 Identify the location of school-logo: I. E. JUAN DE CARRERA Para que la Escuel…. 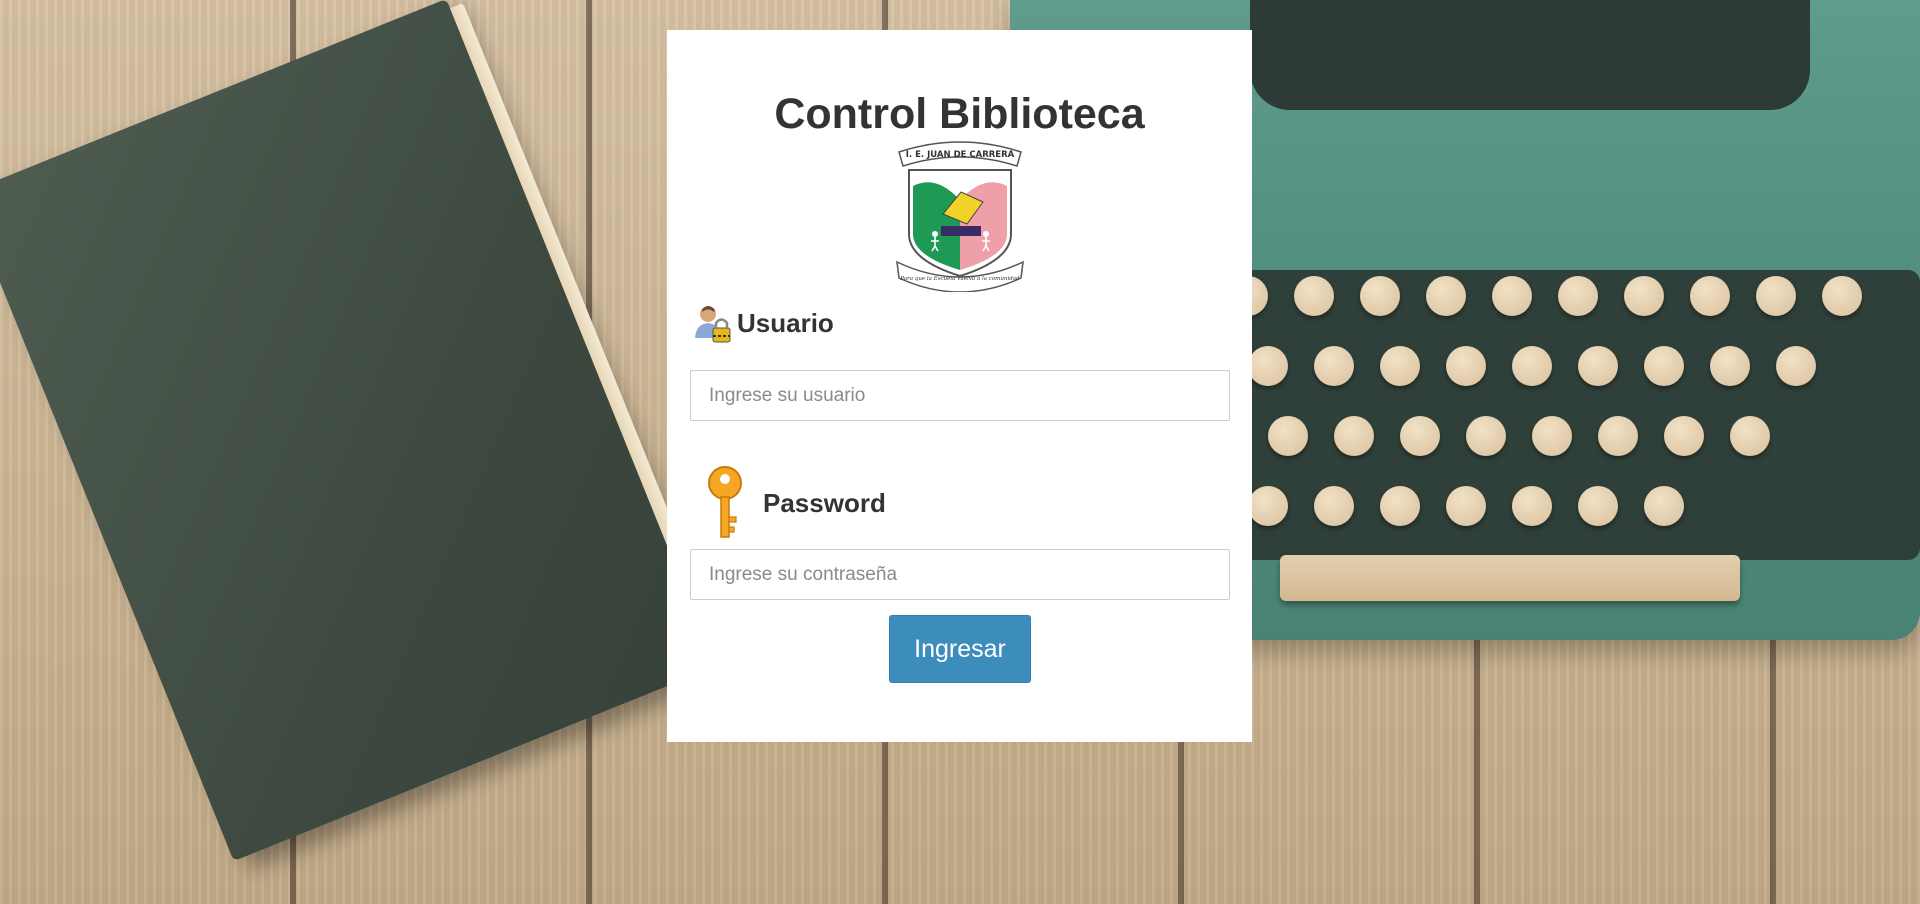
(960, 216).